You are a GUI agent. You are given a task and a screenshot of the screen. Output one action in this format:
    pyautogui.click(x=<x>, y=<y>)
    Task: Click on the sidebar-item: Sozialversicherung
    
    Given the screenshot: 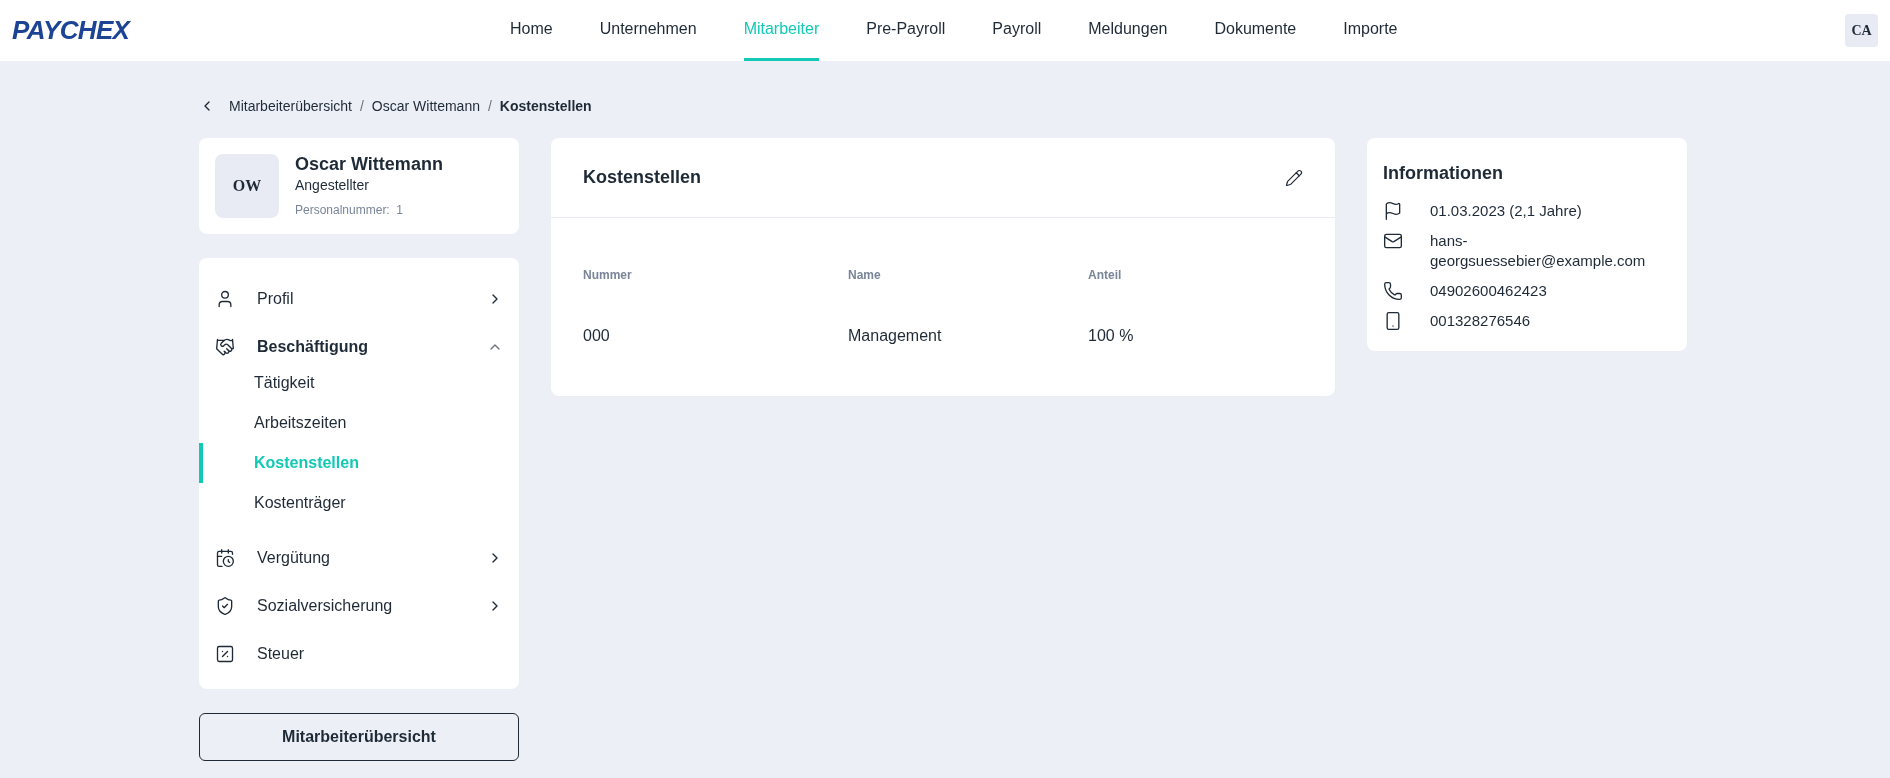 What is the action you would take?
    pyautogui.click(x=359, y=606)
    